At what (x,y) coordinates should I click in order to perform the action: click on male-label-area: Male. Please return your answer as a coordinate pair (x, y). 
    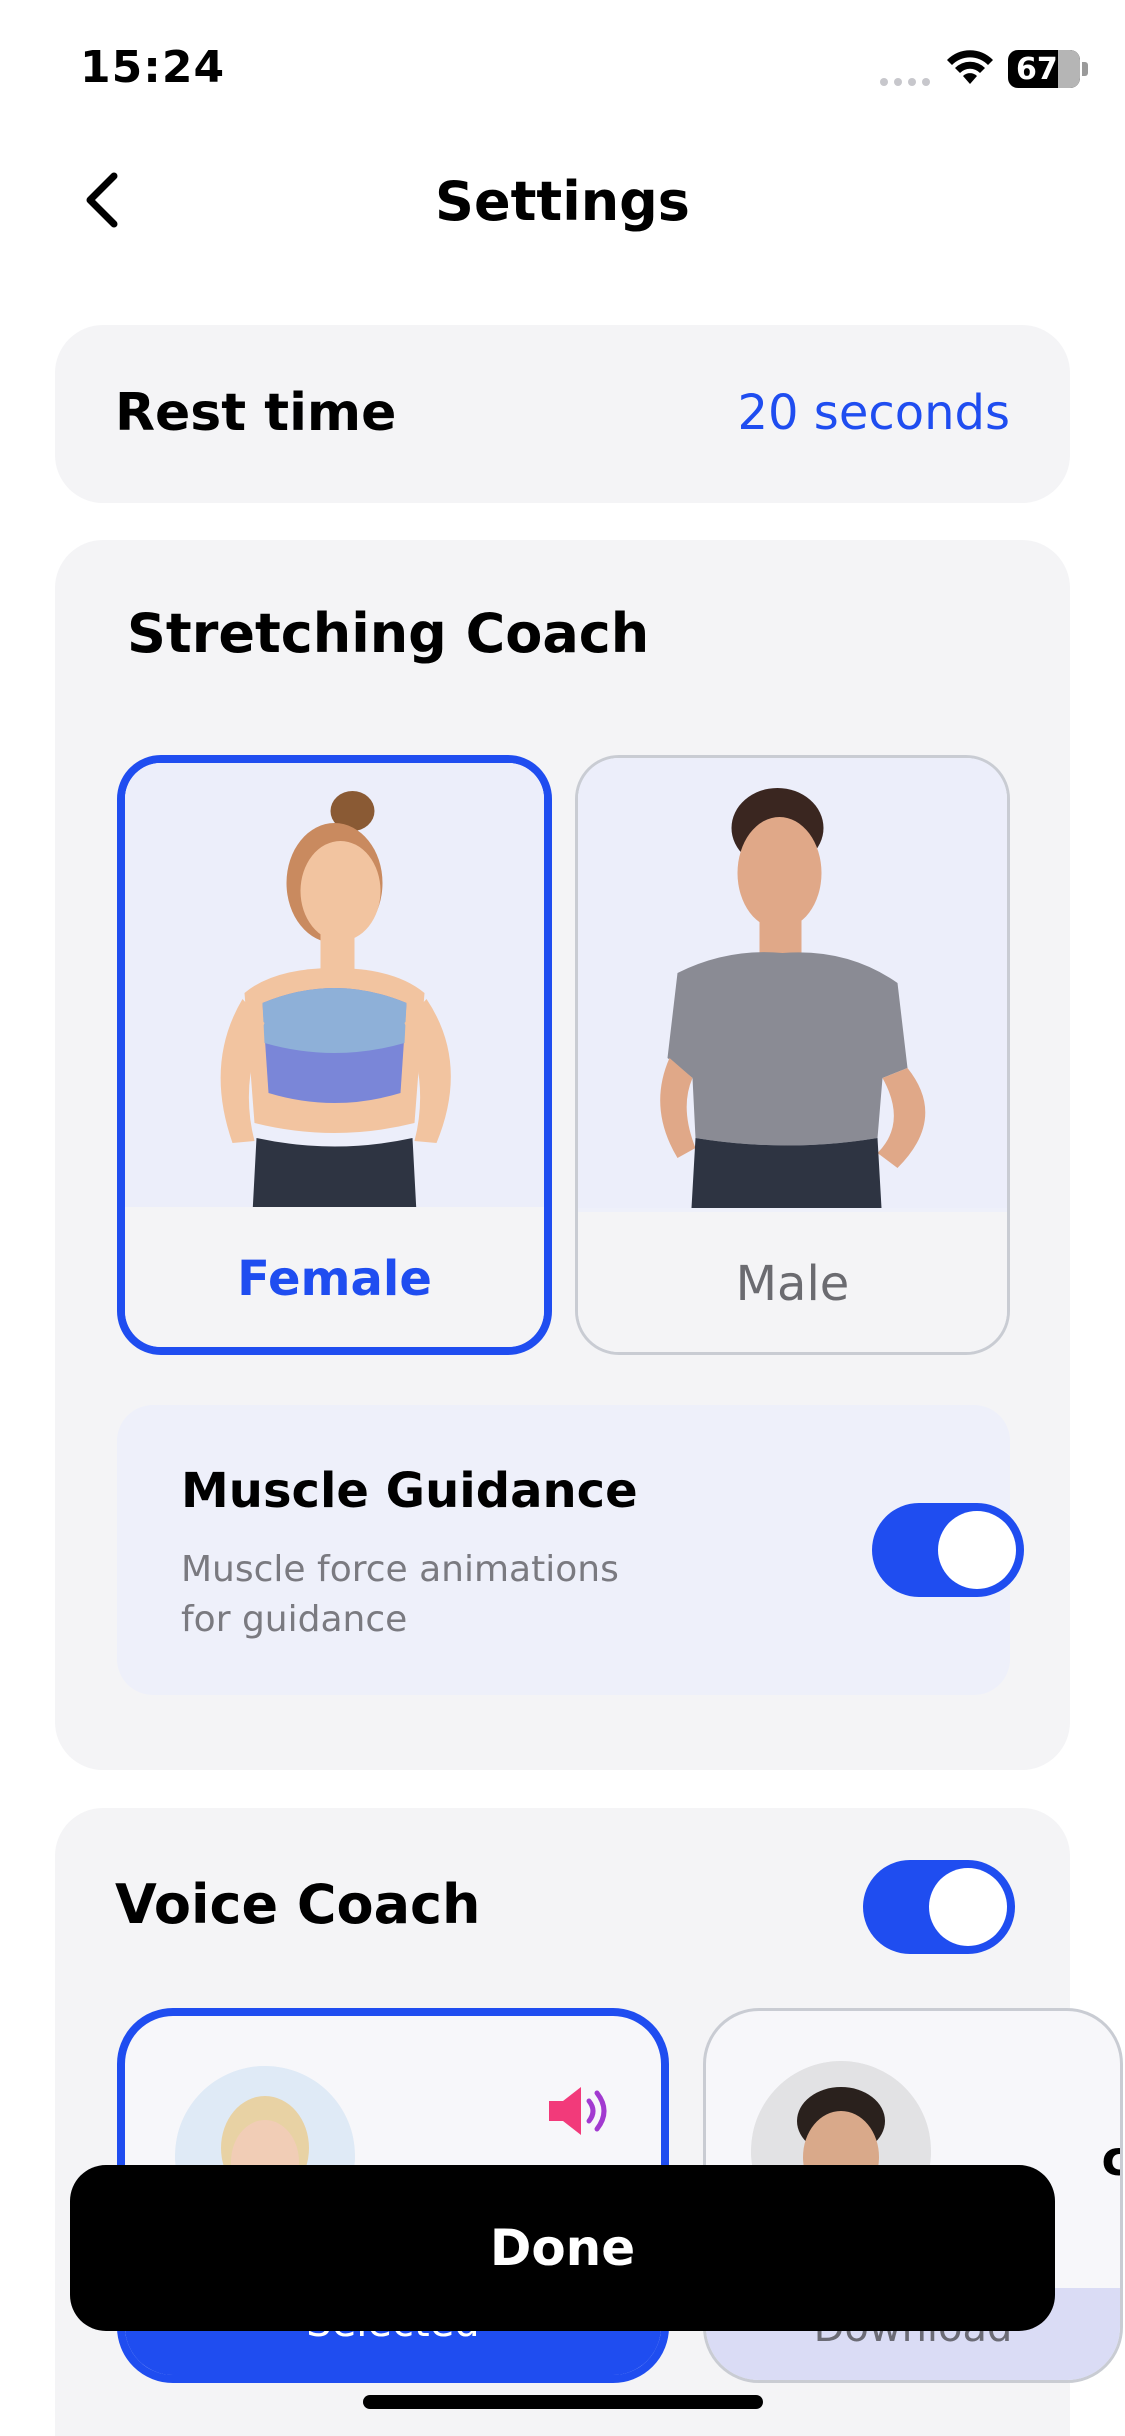
    Looking at the image, I should click on (792, 1282).